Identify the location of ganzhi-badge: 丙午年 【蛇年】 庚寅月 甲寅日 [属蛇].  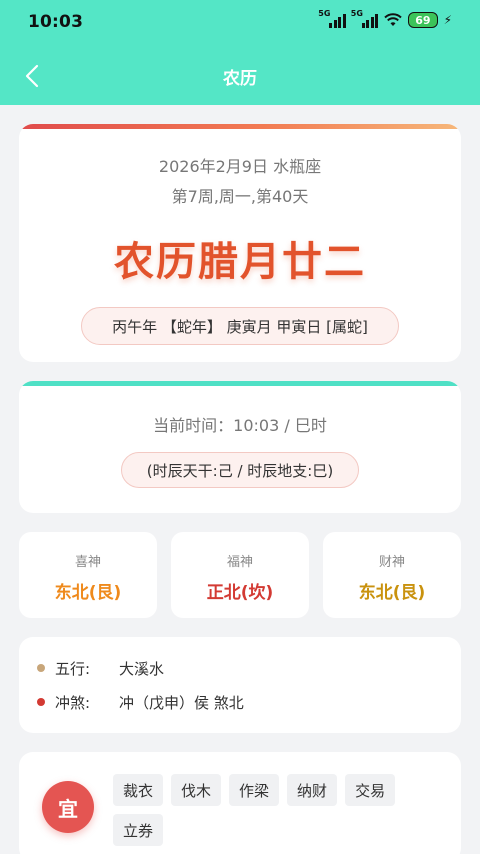
(240, 326).